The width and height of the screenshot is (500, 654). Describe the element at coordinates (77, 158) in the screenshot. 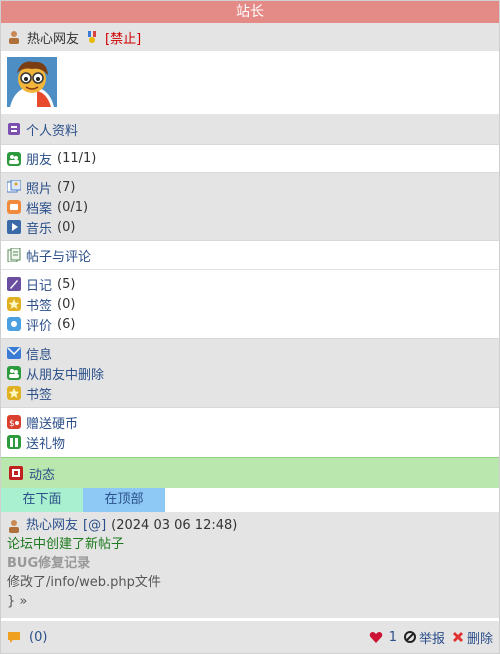

I see `friends-count: (11/1)` at that location.